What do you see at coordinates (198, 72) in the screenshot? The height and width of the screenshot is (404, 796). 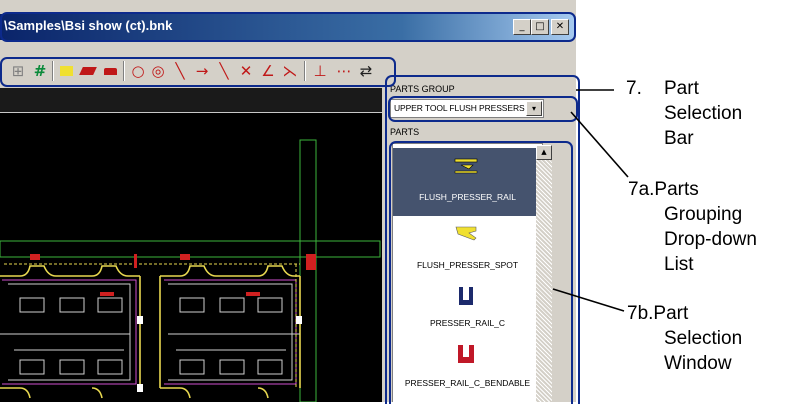 I see `toolbar-highlight` at bounding box center [198, 72].